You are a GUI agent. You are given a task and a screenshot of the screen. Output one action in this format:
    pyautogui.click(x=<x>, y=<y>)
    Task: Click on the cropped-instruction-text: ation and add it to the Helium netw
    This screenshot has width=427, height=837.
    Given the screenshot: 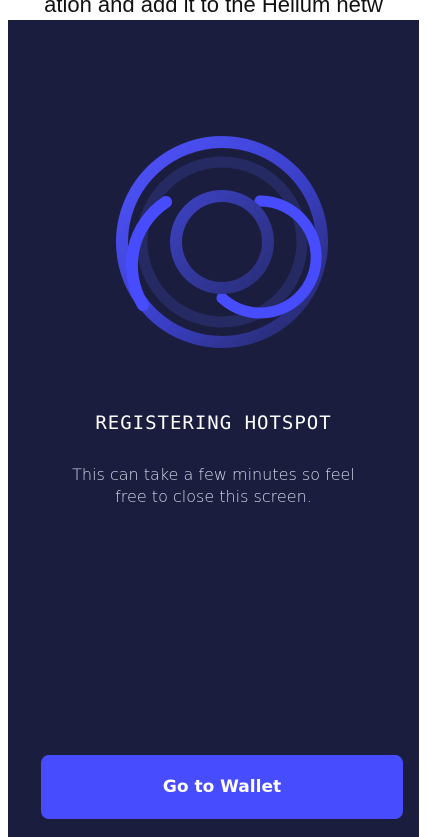 What is the action you would take?
    pyautogui.click(x=213, y=10)
    